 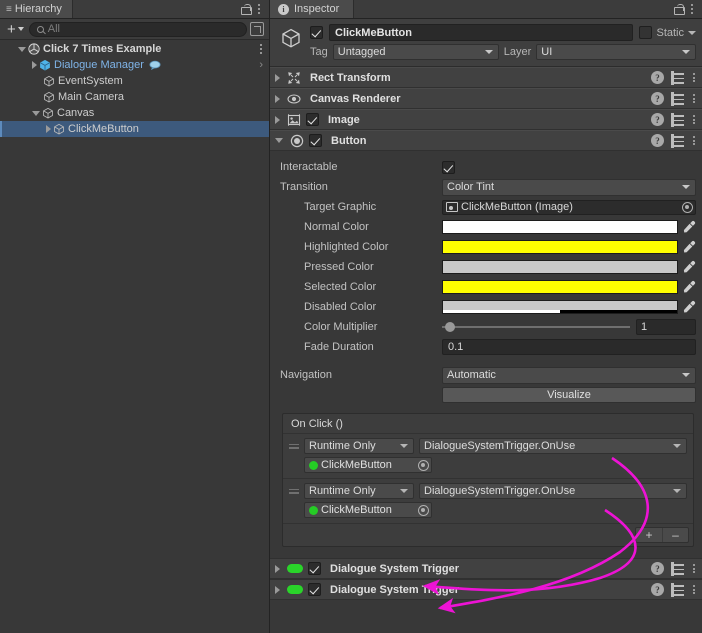 I want to click on color-label: Disabled Color, so click(x=340, y=307).